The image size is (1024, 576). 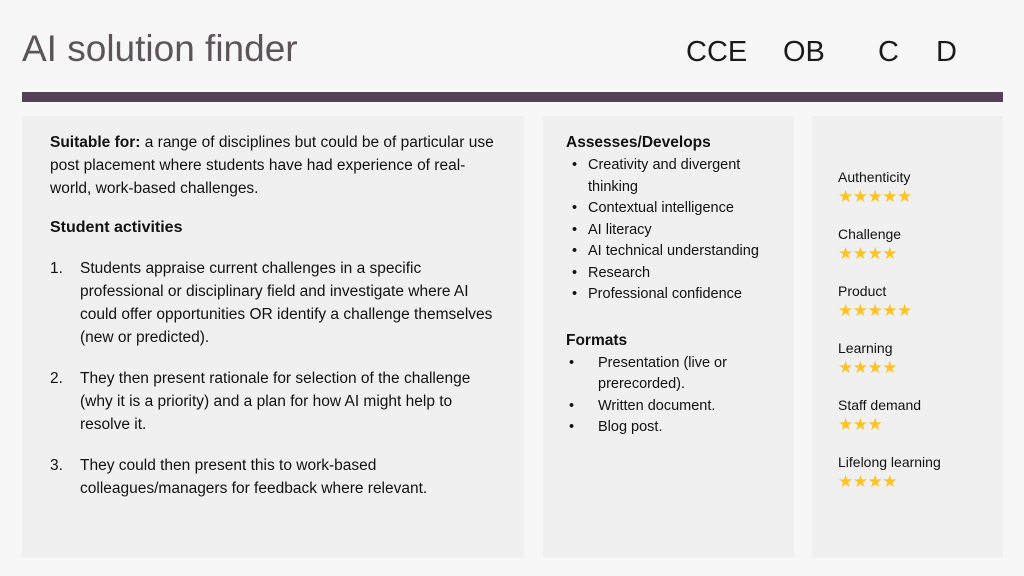 What do you see at coordinates (512, 97) in the screenshot?
I see `header-divider-bar` at bounding box center [512, 97].